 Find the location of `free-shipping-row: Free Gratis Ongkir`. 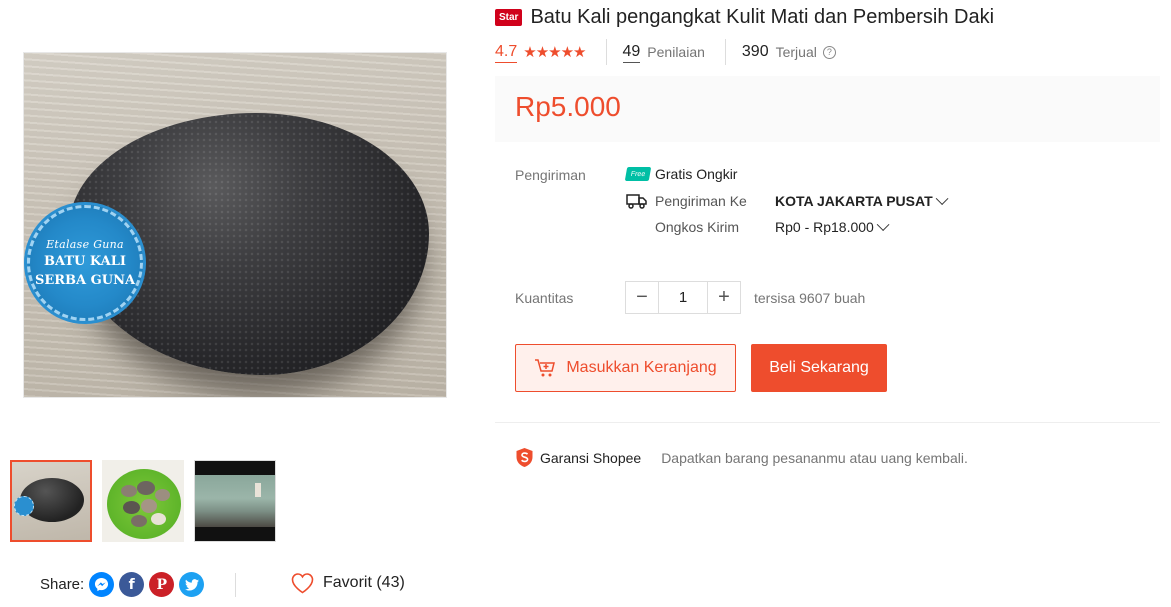

free-shipping-row: Free Gratis Ongkir is located at coordinates (681, 174).